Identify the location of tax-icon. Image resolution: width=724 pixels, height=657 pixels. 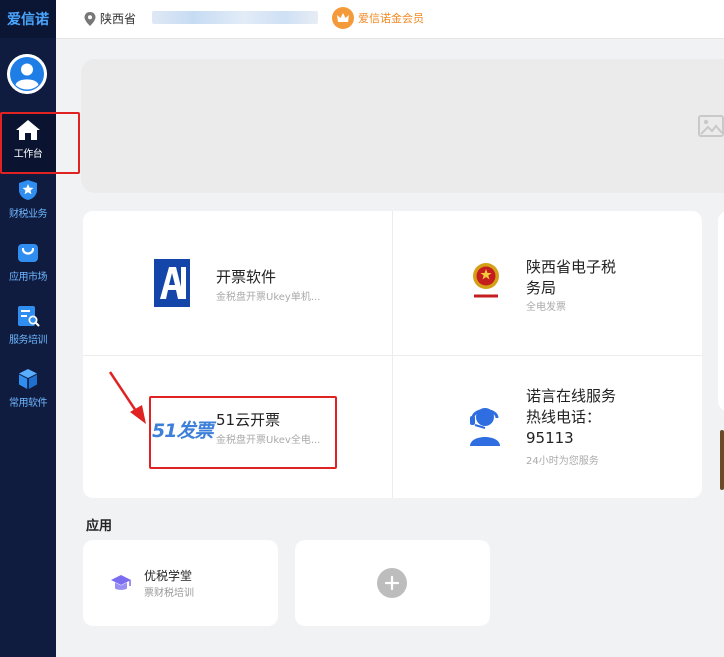
(28, 190).